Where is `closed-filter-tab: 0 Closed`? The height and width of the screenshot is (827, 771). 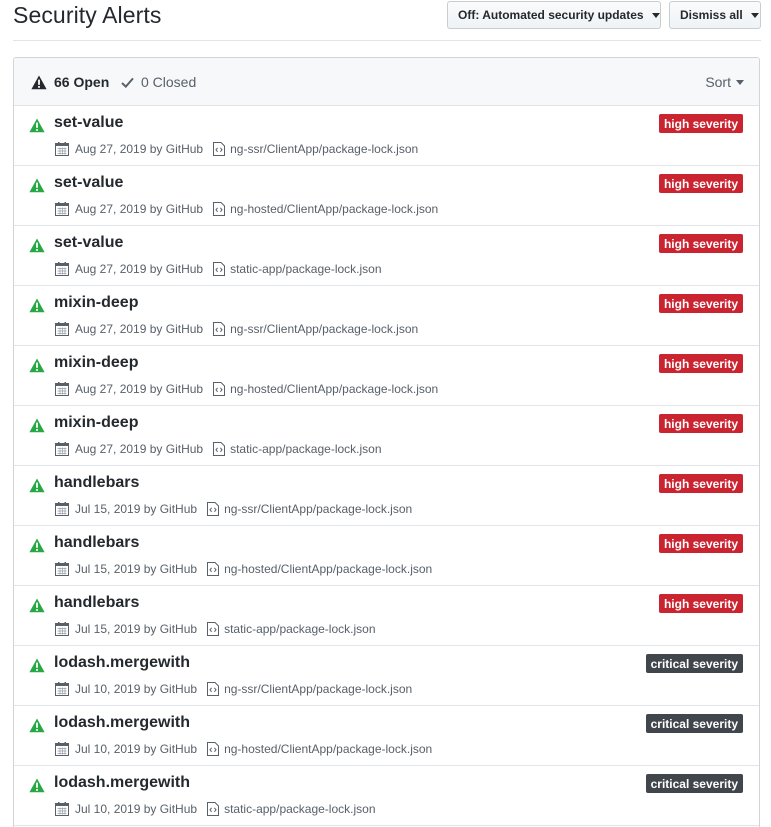 closed-filter-tab: 0 Closed is located at coordinates (158, 82).